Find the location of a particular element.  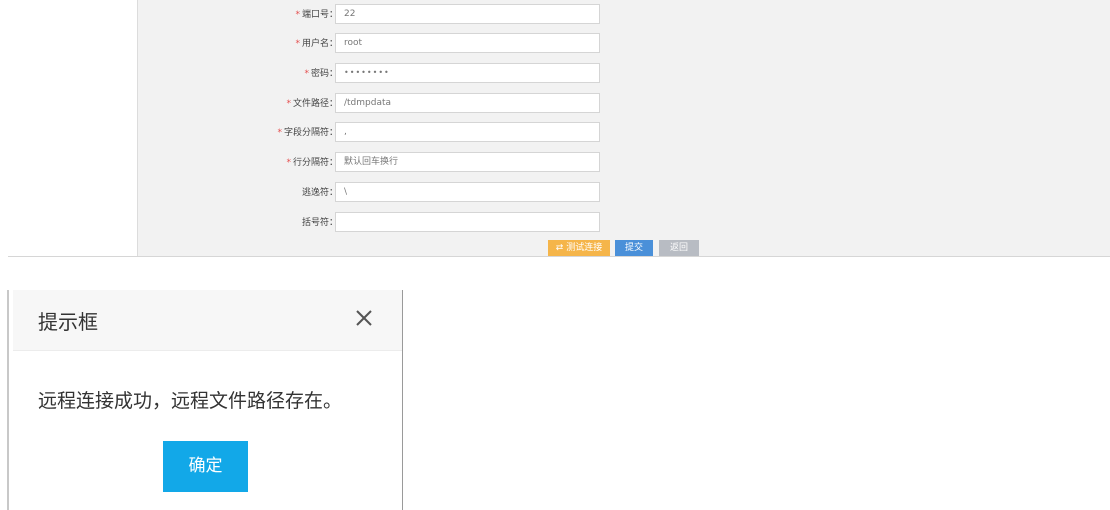

form-row-file-path: * 文件路径： /tdmpdata is located at coordinates (373, 103).